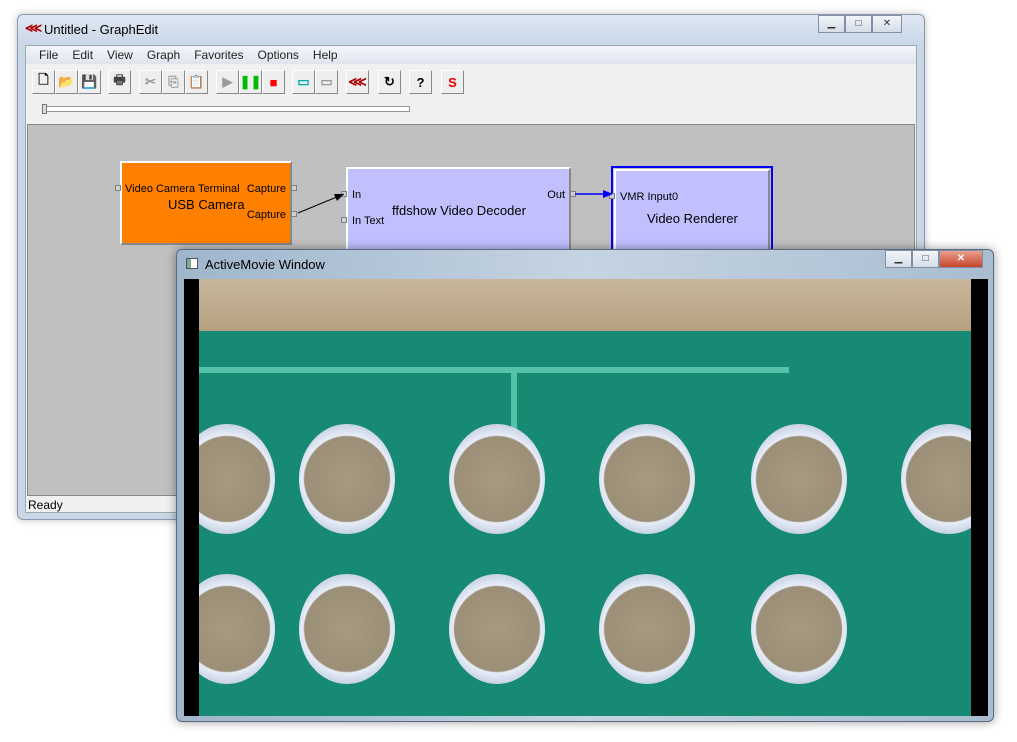  I want to click on stop-icon: ■, so click(273, 82).